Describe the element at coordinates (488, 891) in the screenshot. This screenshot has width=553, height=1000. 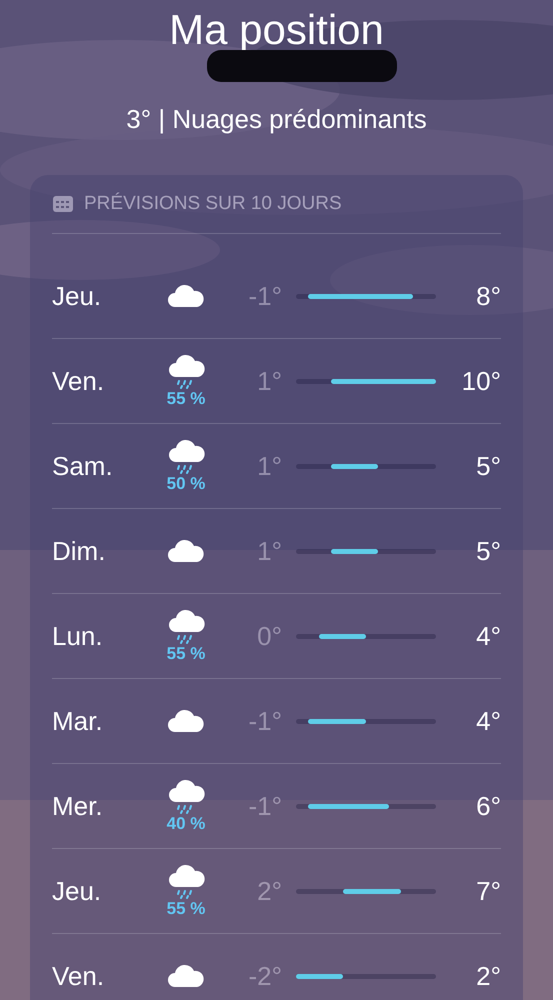
I see `high-temperature: 7°` at that location.